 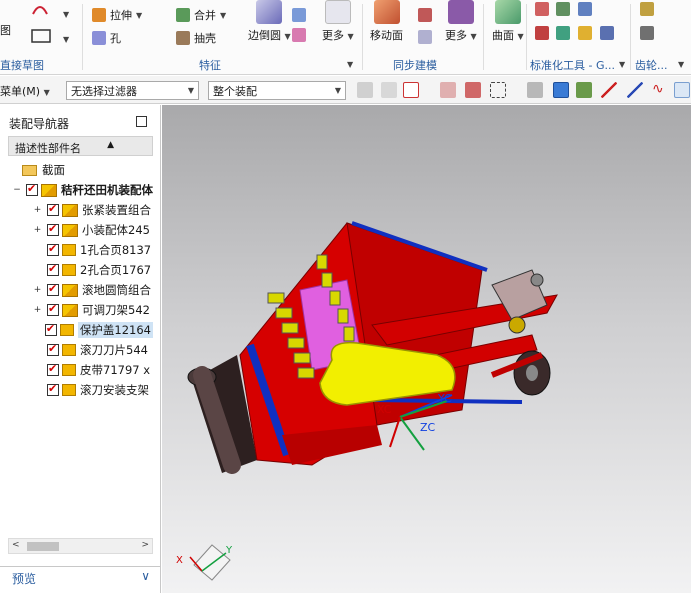 What do you see at coordinates (584, 90) in the screenshot?
I see `feature-point-icon` at bounding box center [584, 90].